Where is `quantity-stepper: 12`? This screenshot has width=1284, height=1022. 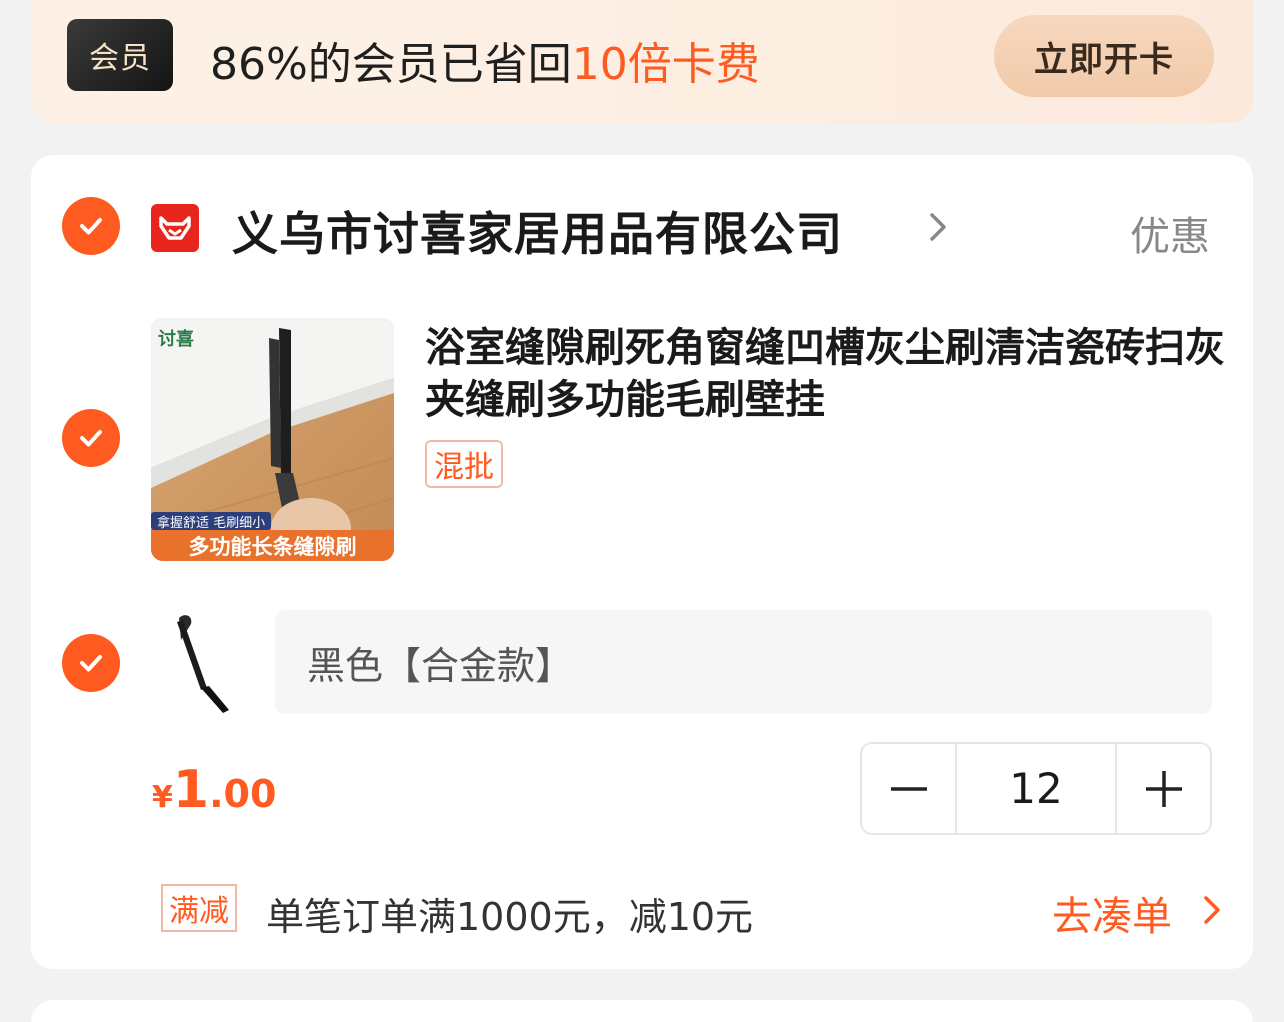 quantity-stepper: 12 is located at coordinates (1036, 788).